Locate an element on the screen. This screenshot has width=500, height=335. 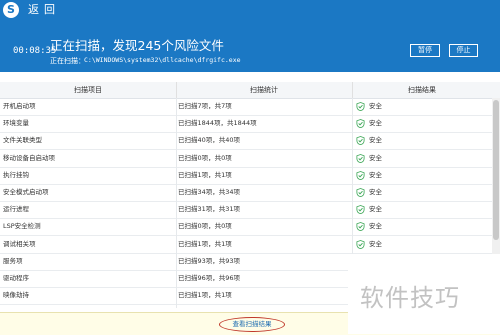
stop-button: 停止 is located at coordinates (463, 50).